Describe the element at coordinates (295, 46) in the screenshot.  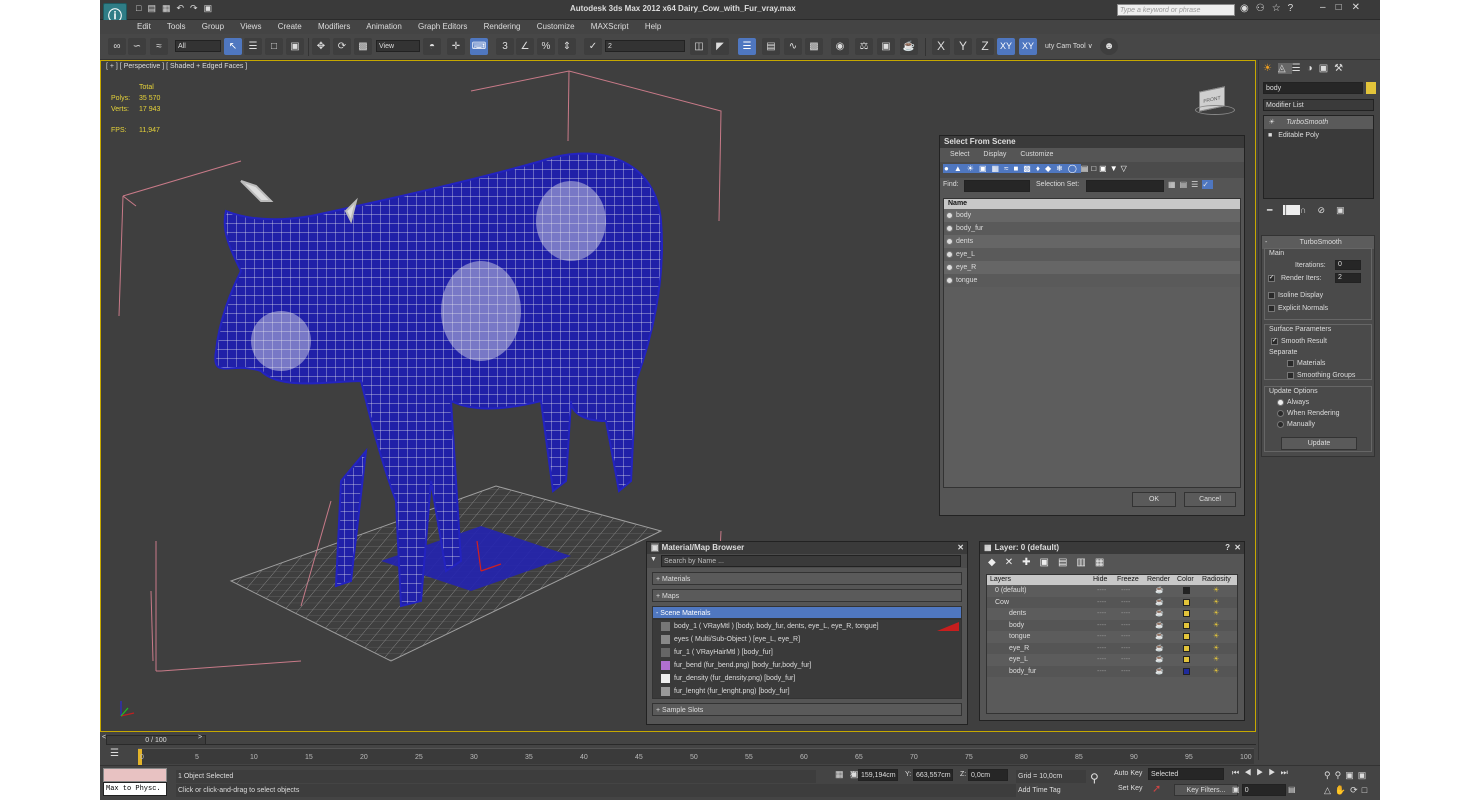
I see `window-crossing-icon: ▣` at that location.